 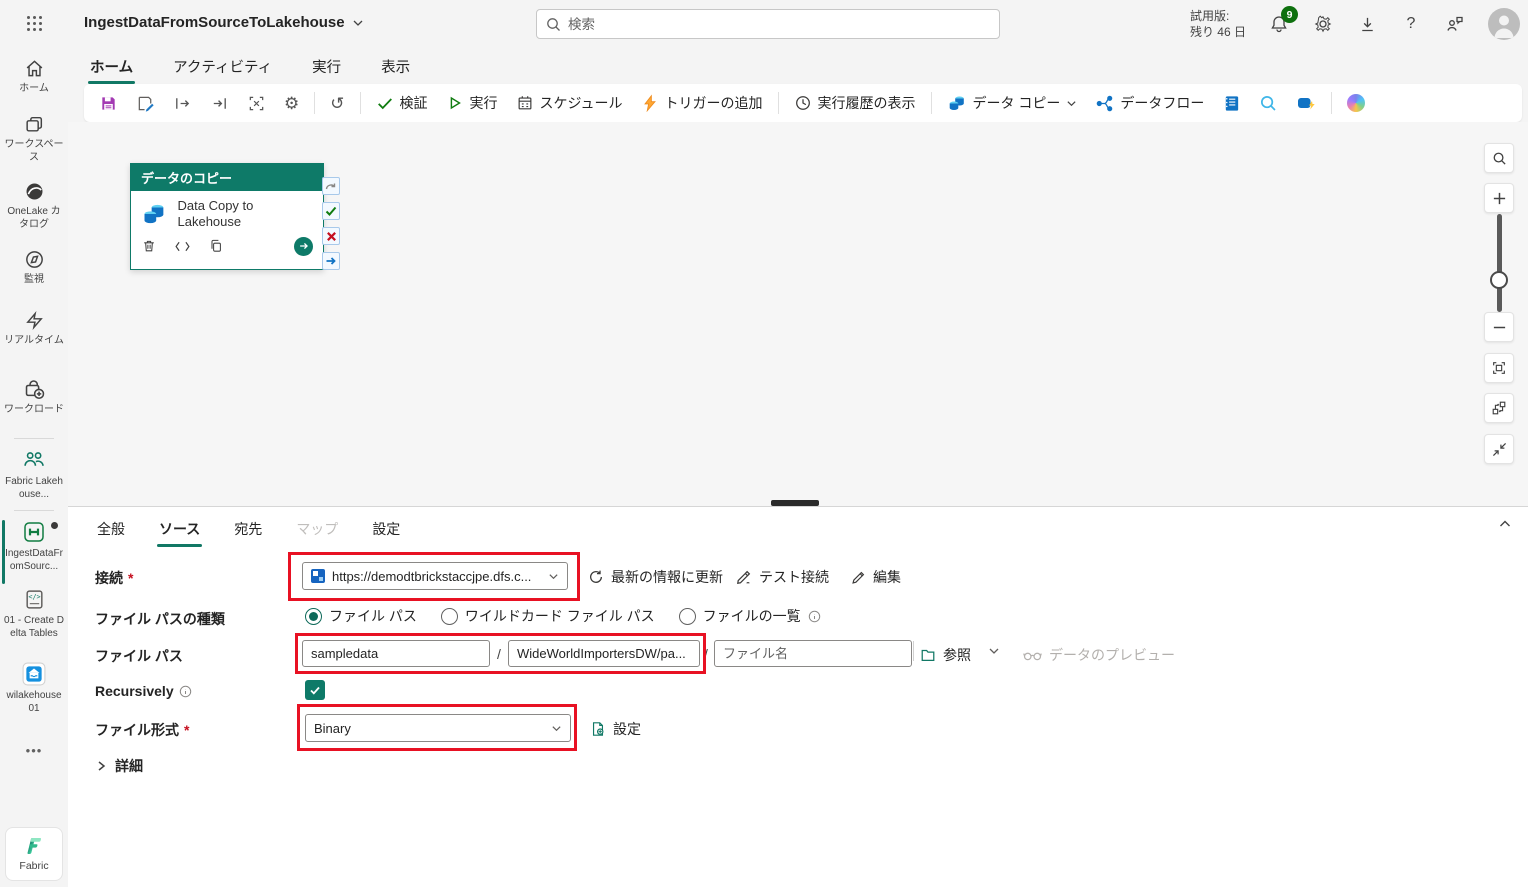 I want to click on canvas-search-button, so click(x=1499, y=158).